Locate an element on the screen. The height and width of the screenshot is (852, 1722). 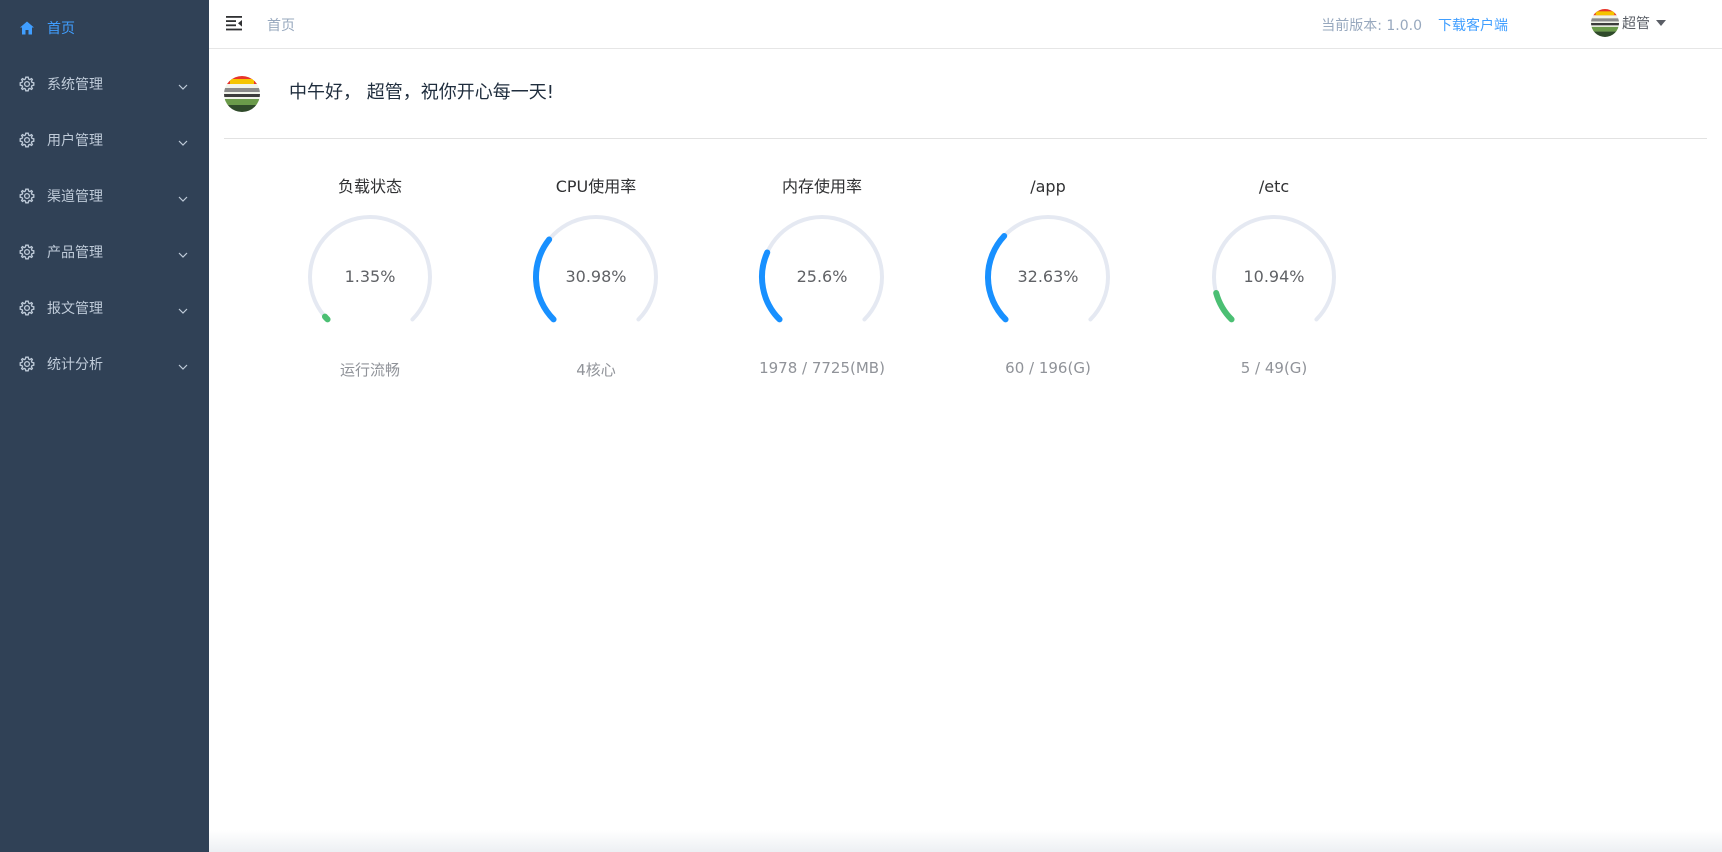
gauge-subtitle: 运行流畅 is located at coordinates (369, 370).